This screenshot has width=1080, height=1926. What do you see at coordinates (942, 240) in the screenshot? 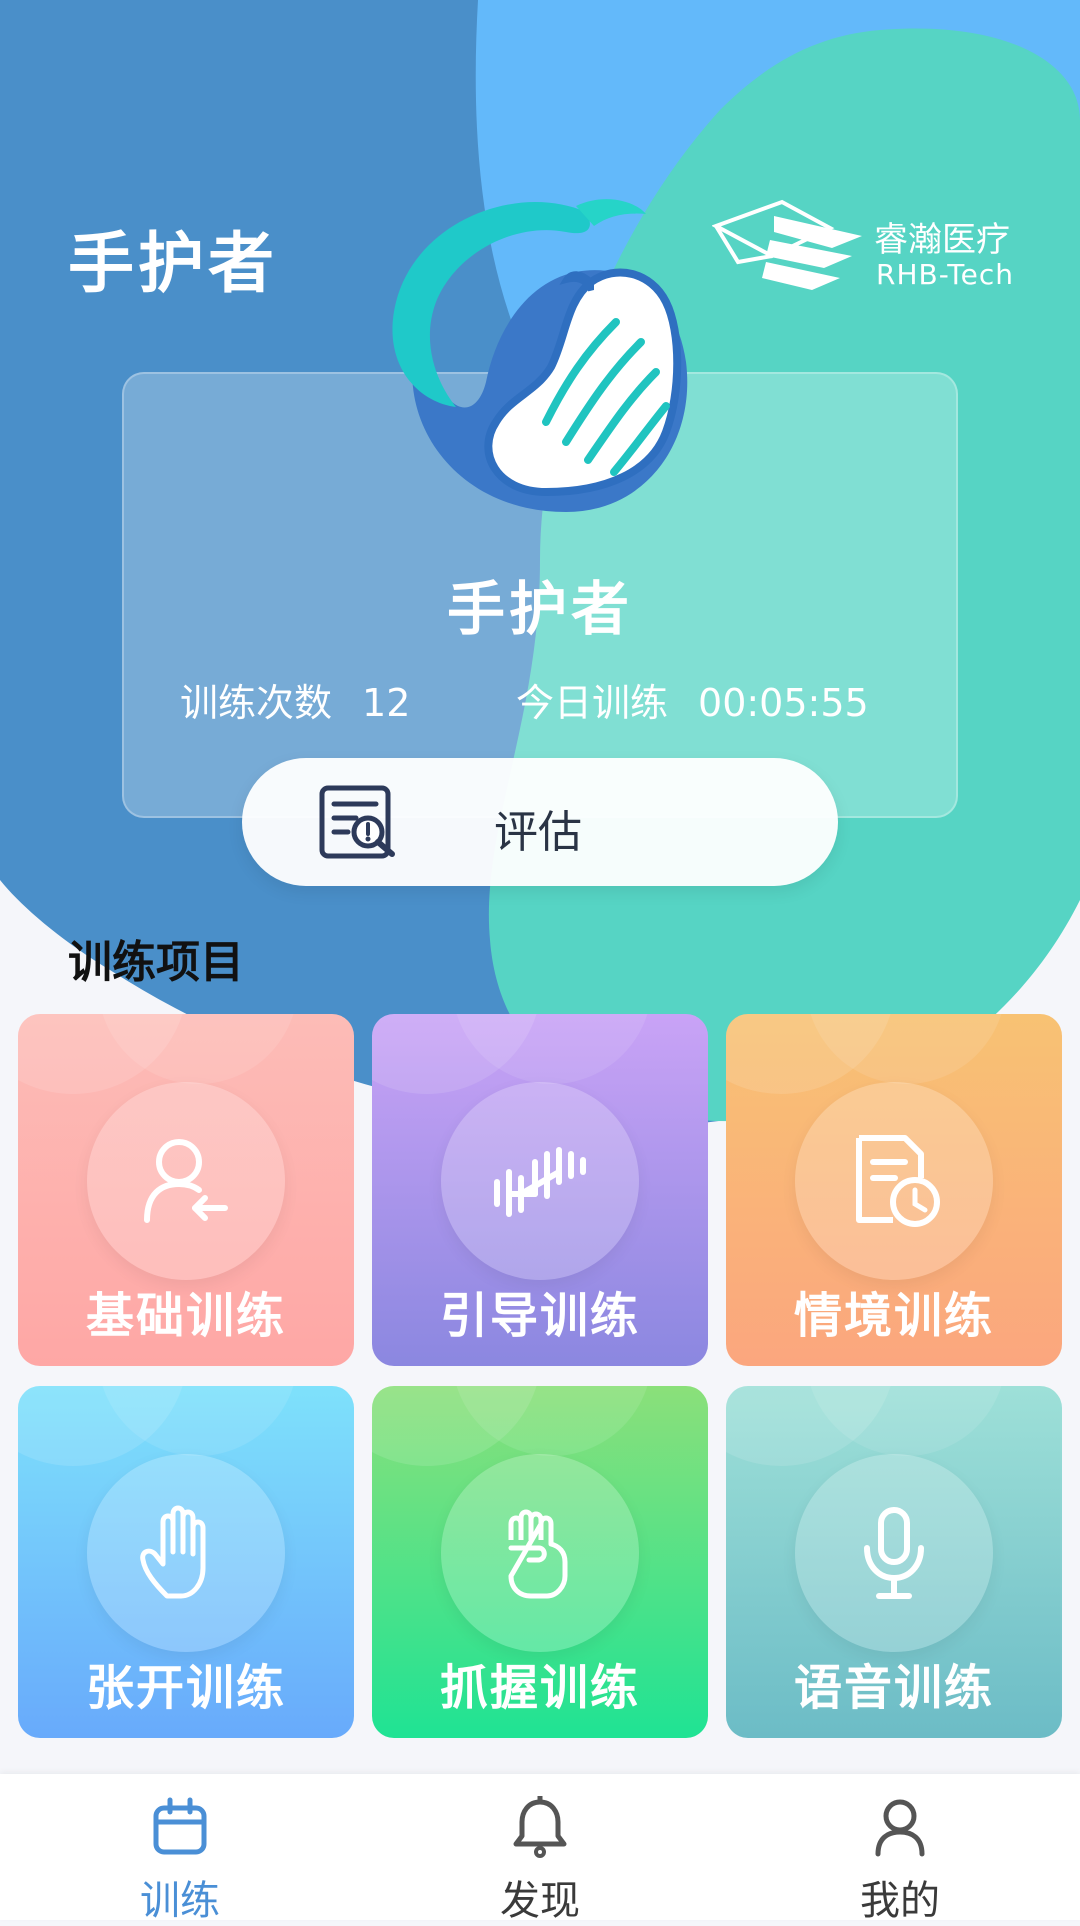
I see `brand-name-cn: 睿瀚医疗` at bounding box center [942, 240].